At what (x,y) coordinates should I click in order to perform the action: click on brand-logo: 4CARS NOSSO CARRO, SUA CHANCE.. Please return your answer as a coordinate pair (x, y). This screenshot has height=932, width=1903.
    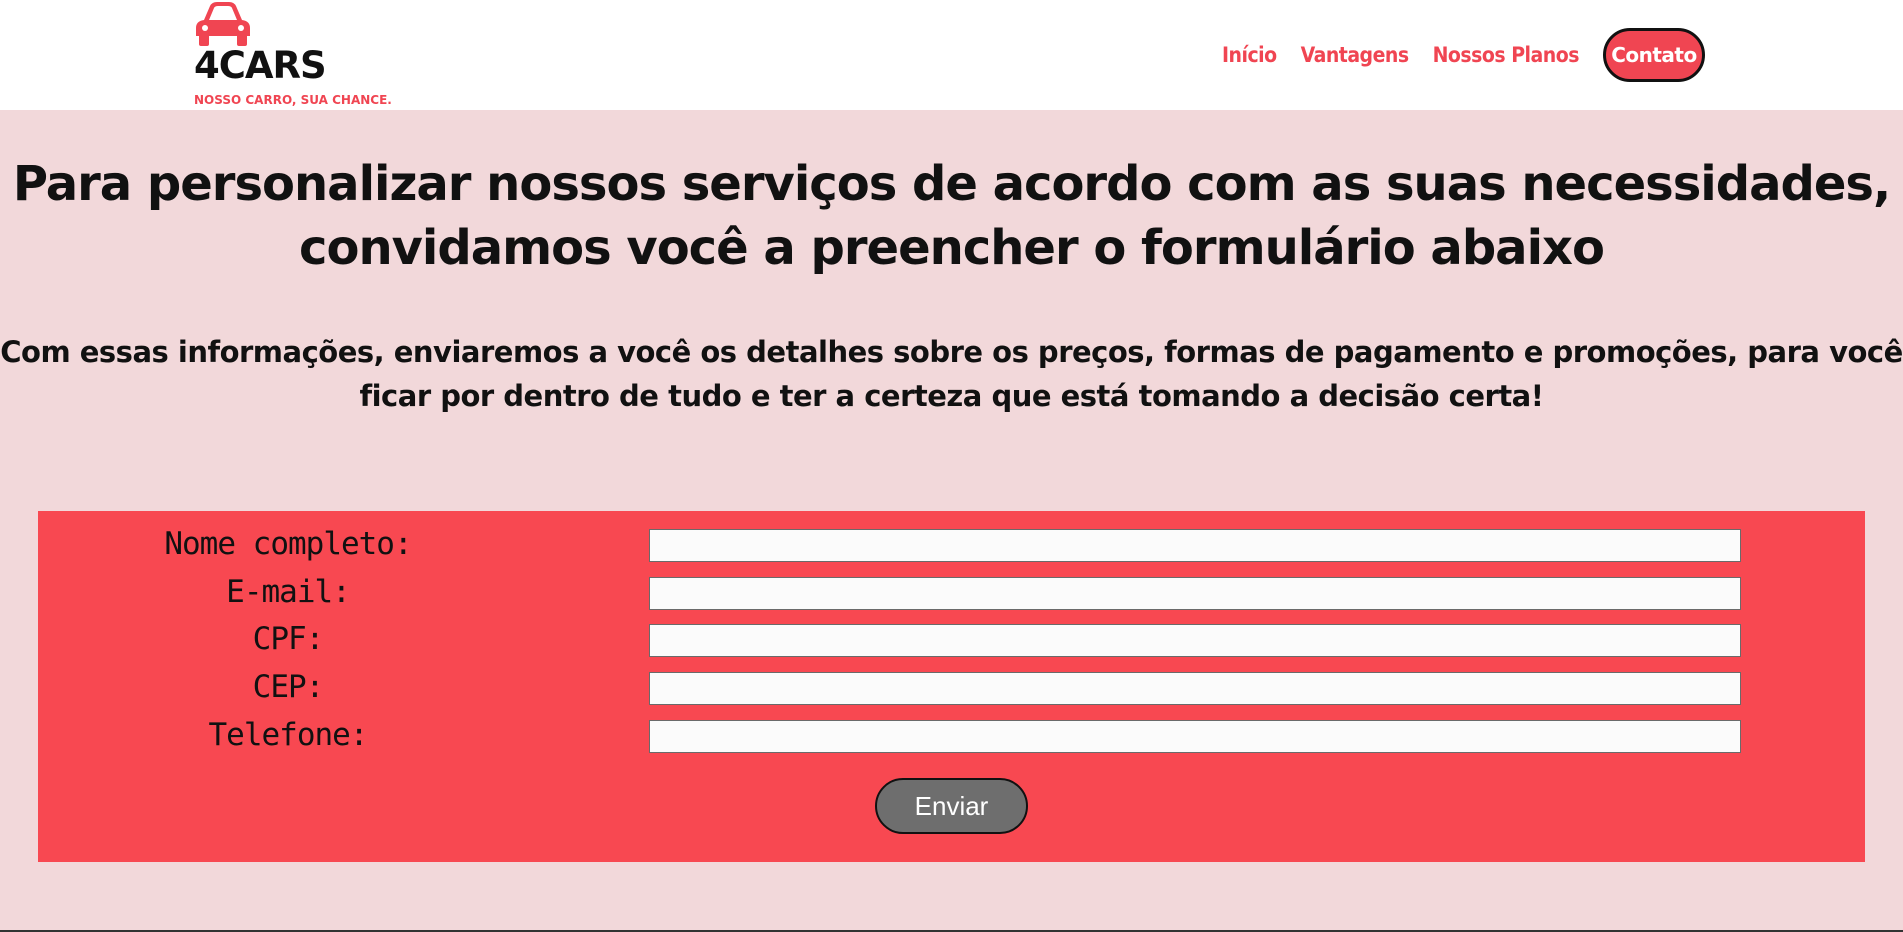
    Looking at the image, I should click on (304, 55).